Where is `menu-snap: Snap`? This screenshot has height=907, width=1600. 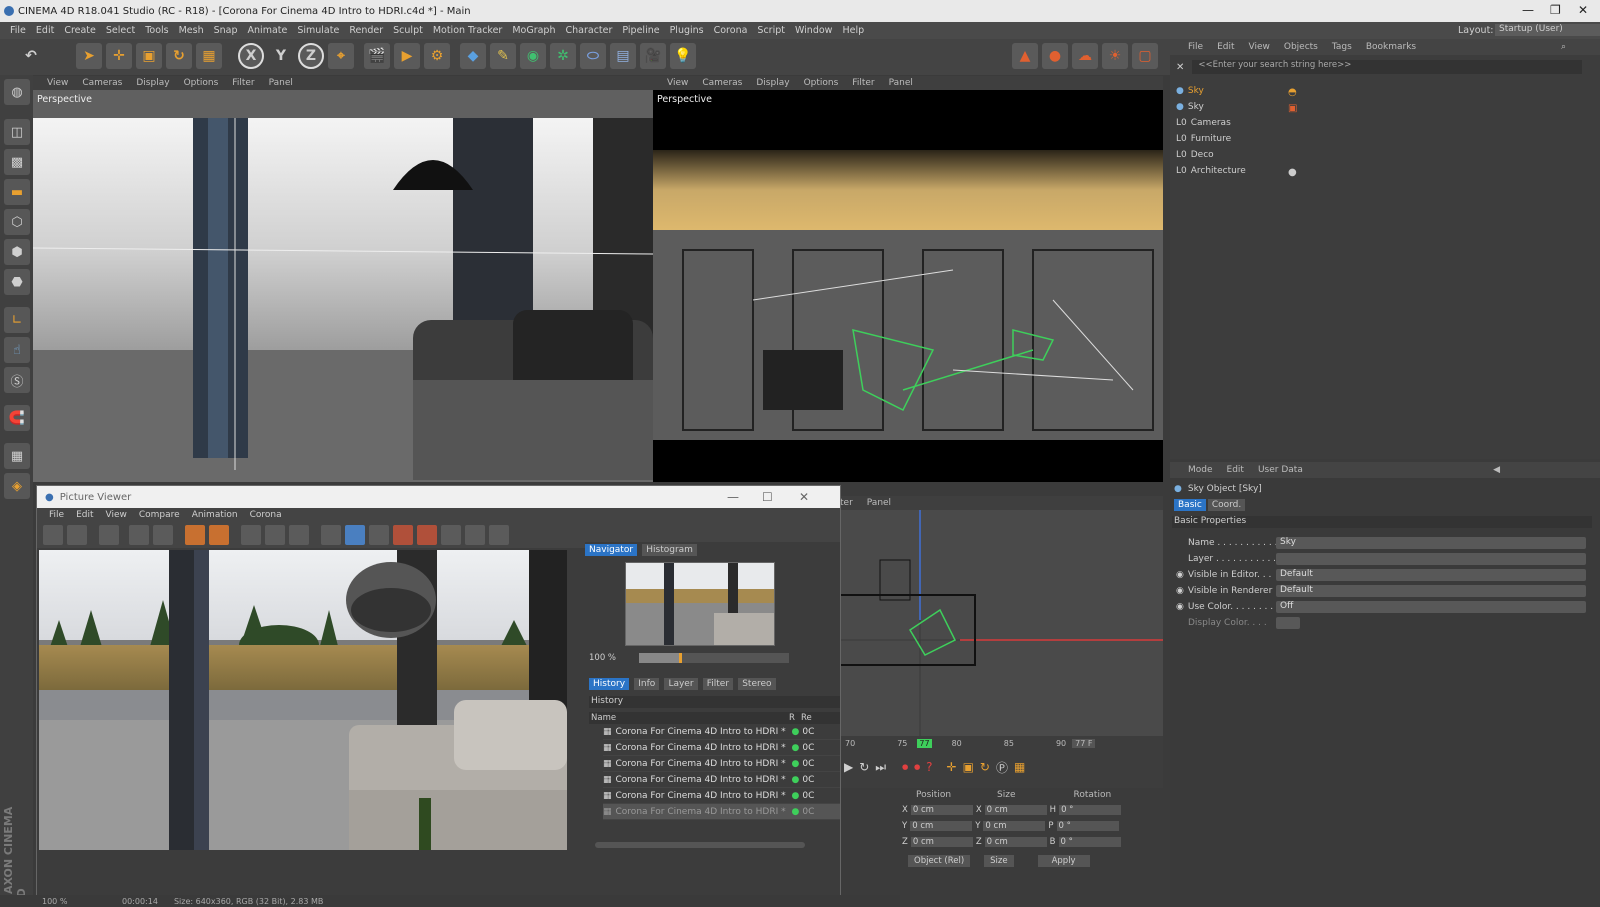
menu-snap: Snap is located at coordinates (226, 30).